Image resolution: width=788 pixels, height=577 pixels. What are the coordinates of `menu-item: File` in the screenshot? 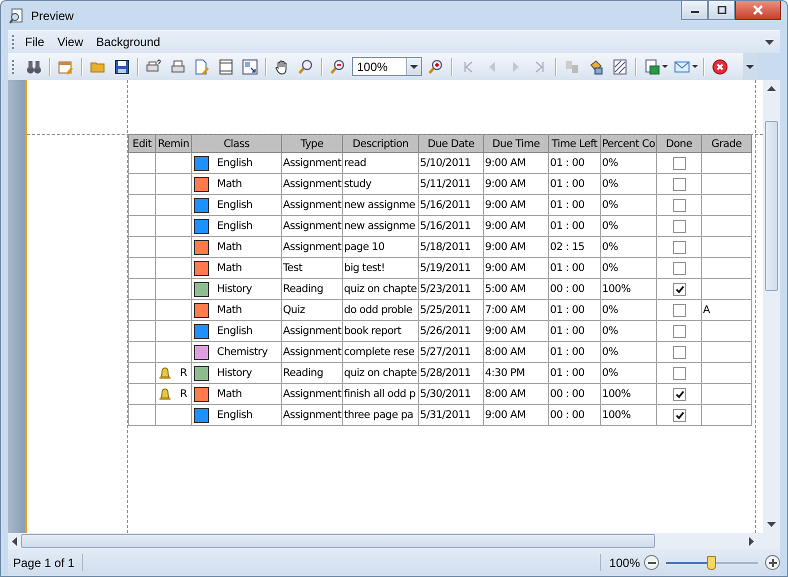 It's located at (35, 42).